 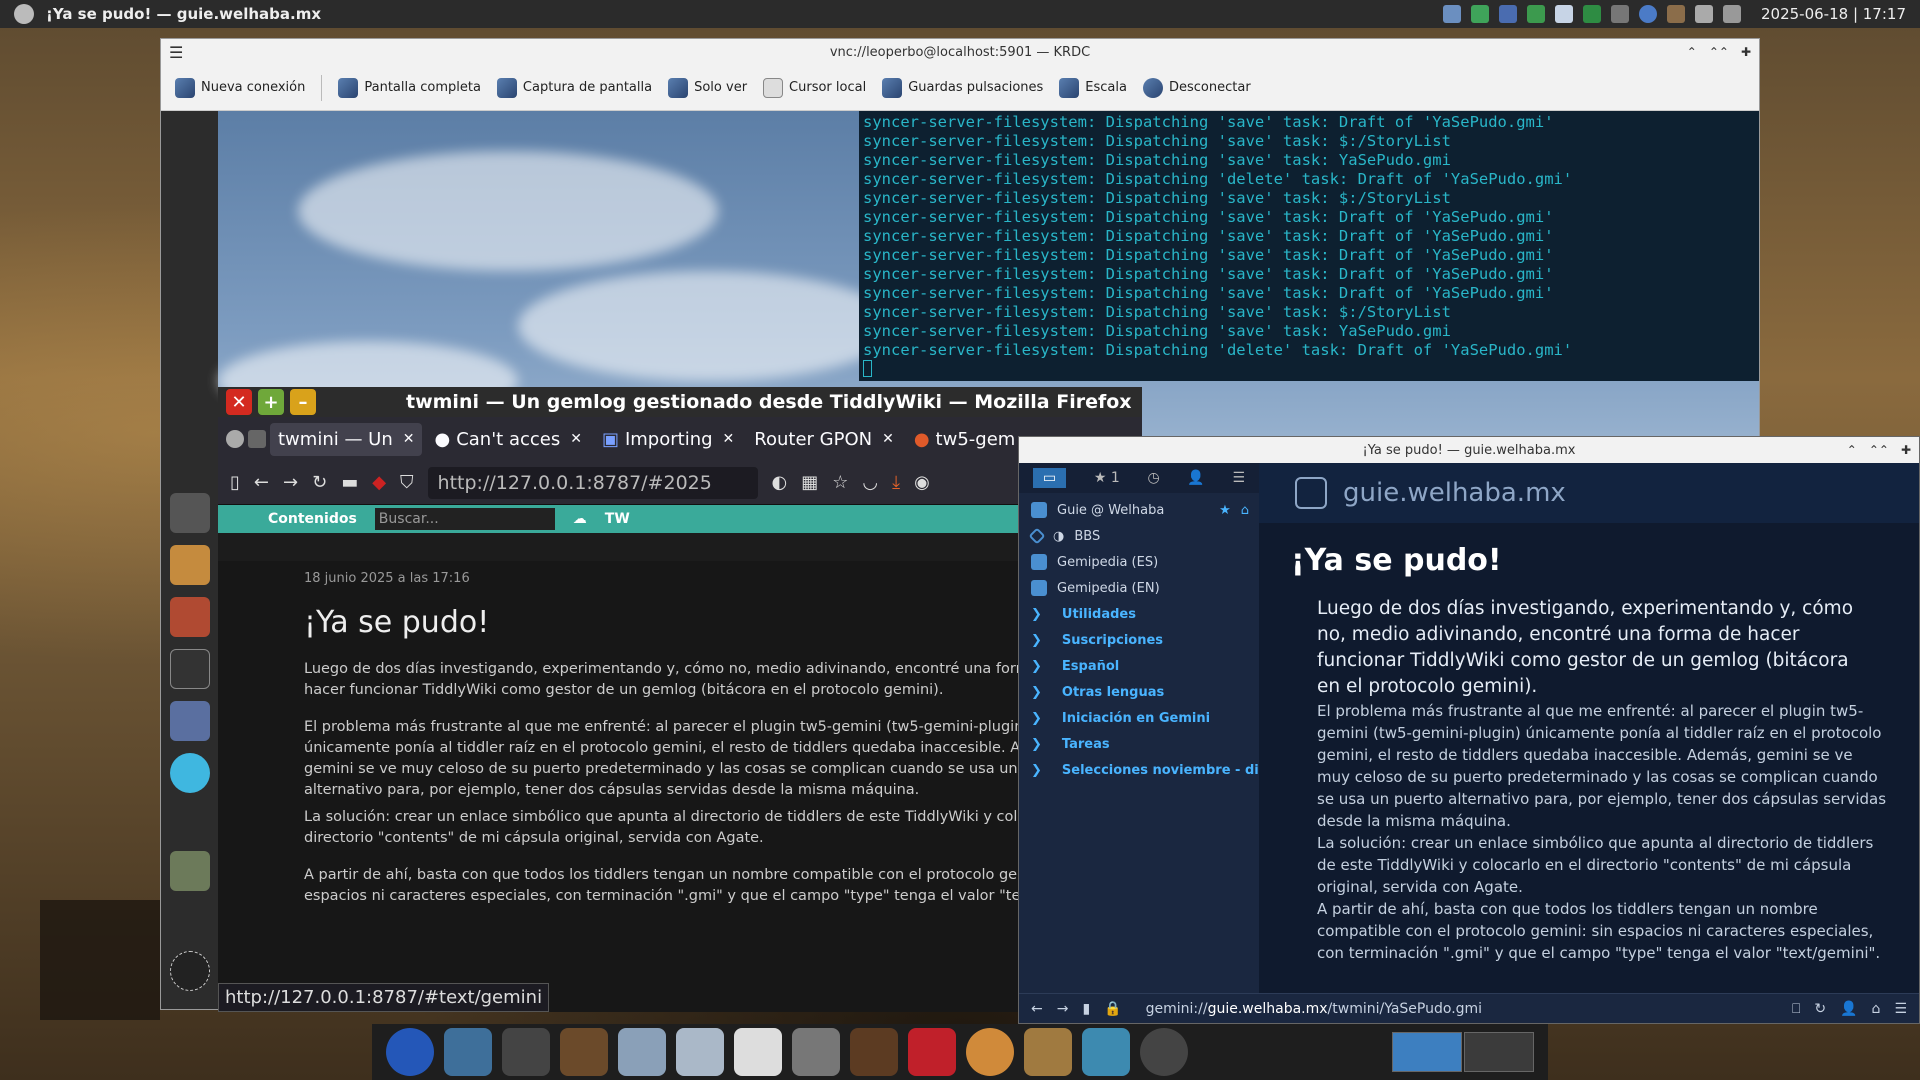 I want to click on feather-app-icon, so click(x=410, y=1052).